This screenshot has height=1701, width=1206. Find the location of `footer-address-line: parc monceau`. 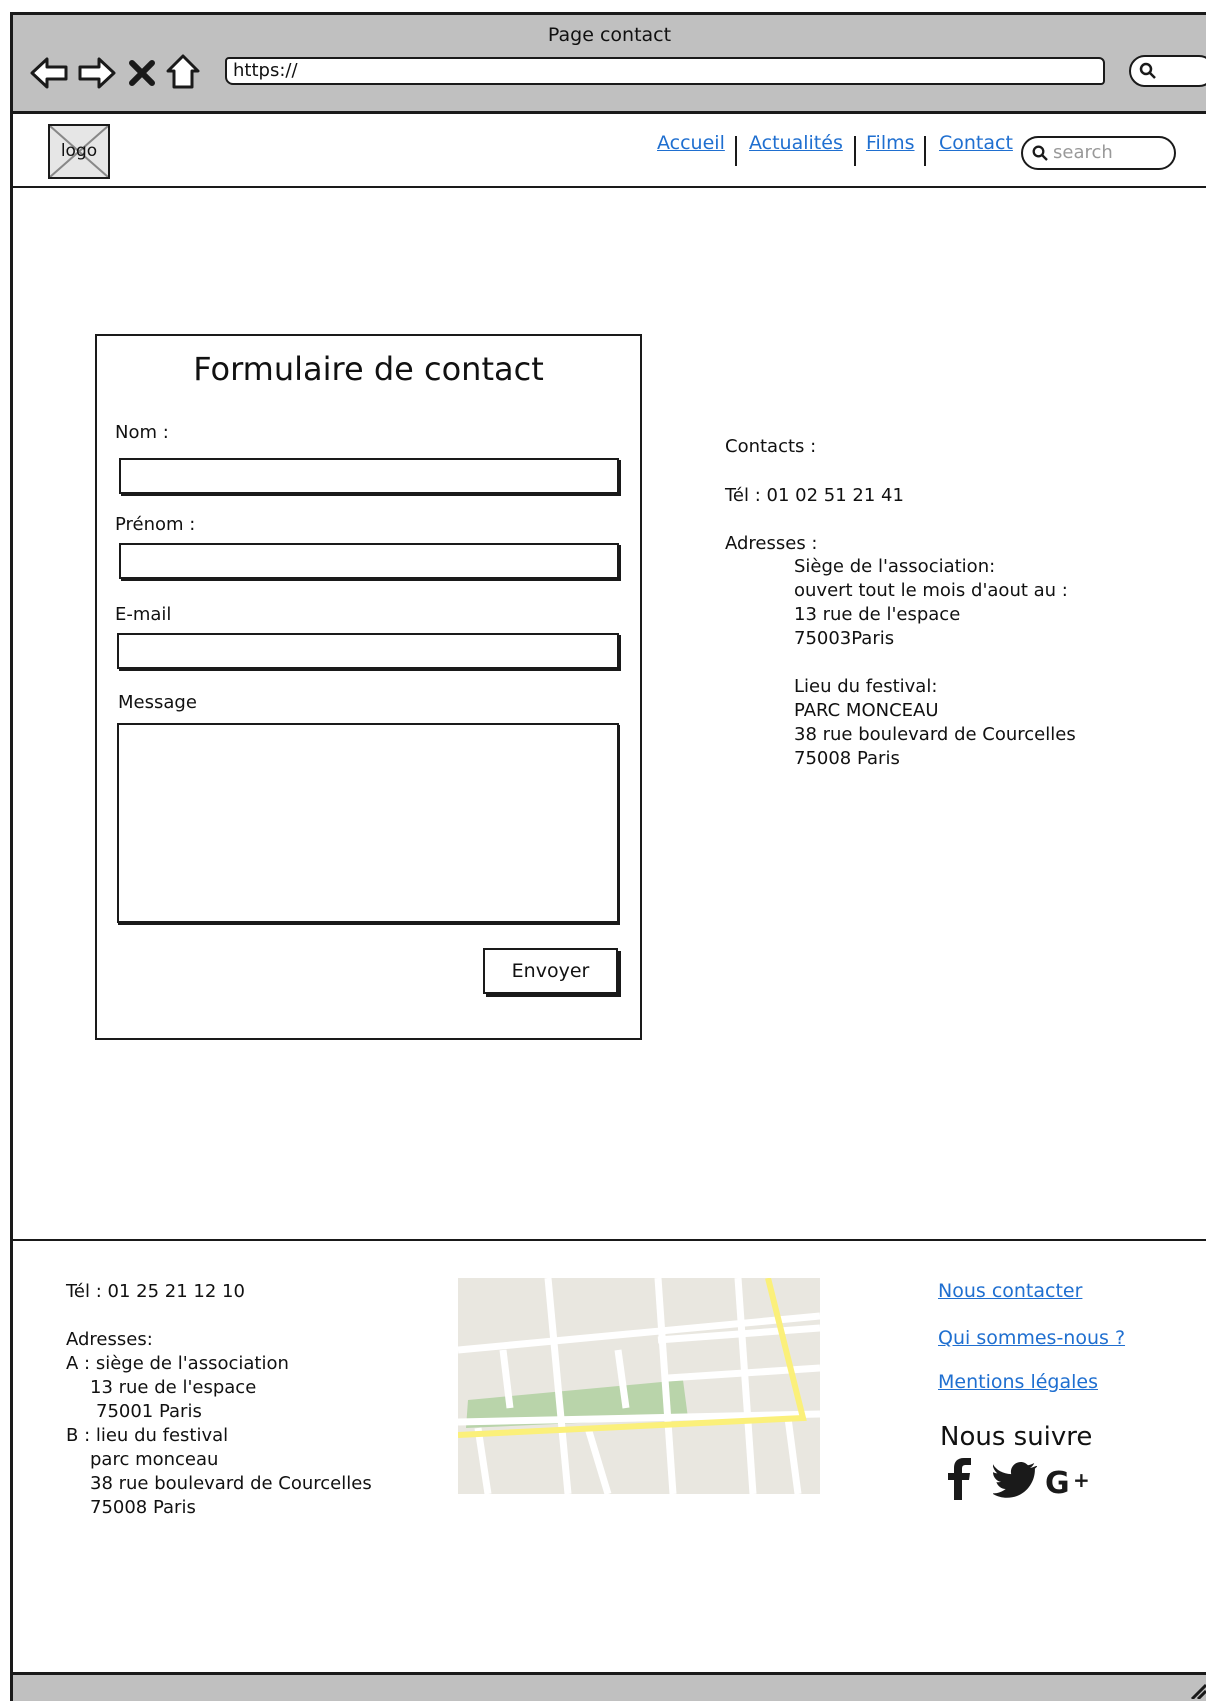

footer-address-line: parc monceau is located at coordinates (154, 1459).